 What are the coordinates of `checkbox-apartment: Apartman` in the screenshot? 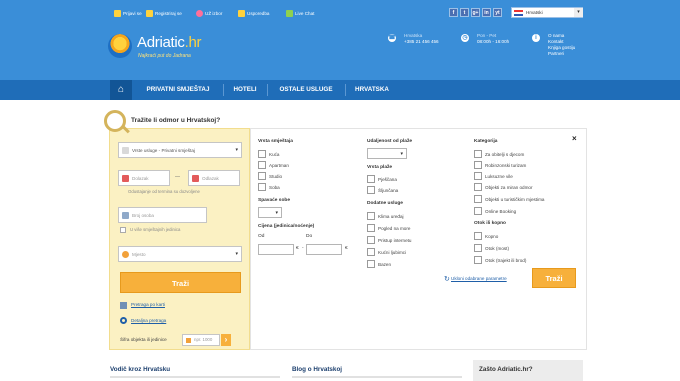 It's located at (273, 165).